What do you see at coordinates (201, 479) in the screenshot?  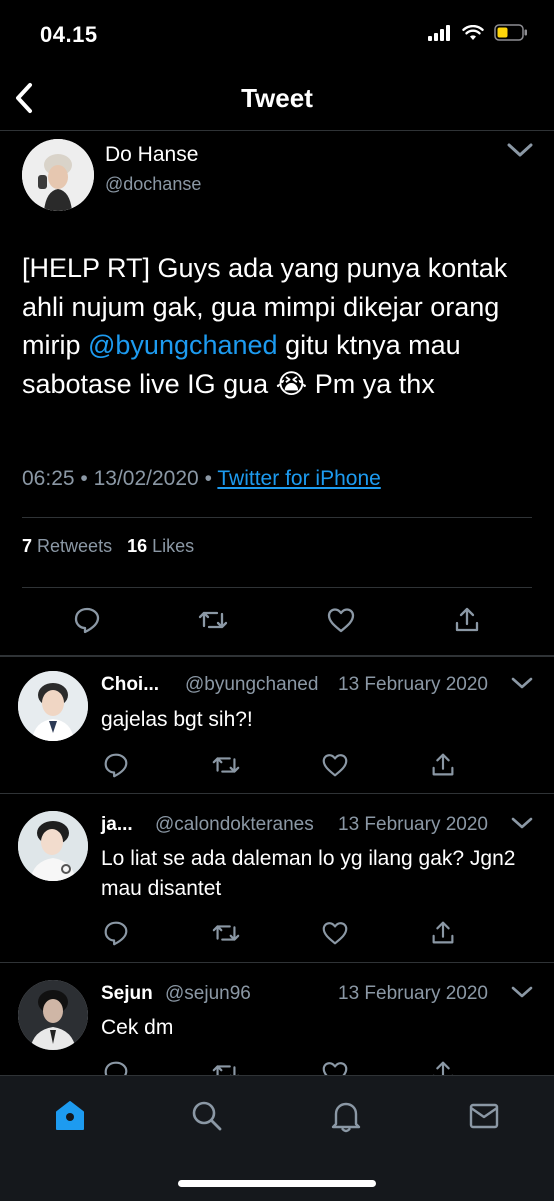 I see `tweet-meta: 06:25 • 13/02/2020 • Twitter for iPhone` at bounding box center [201, 479].